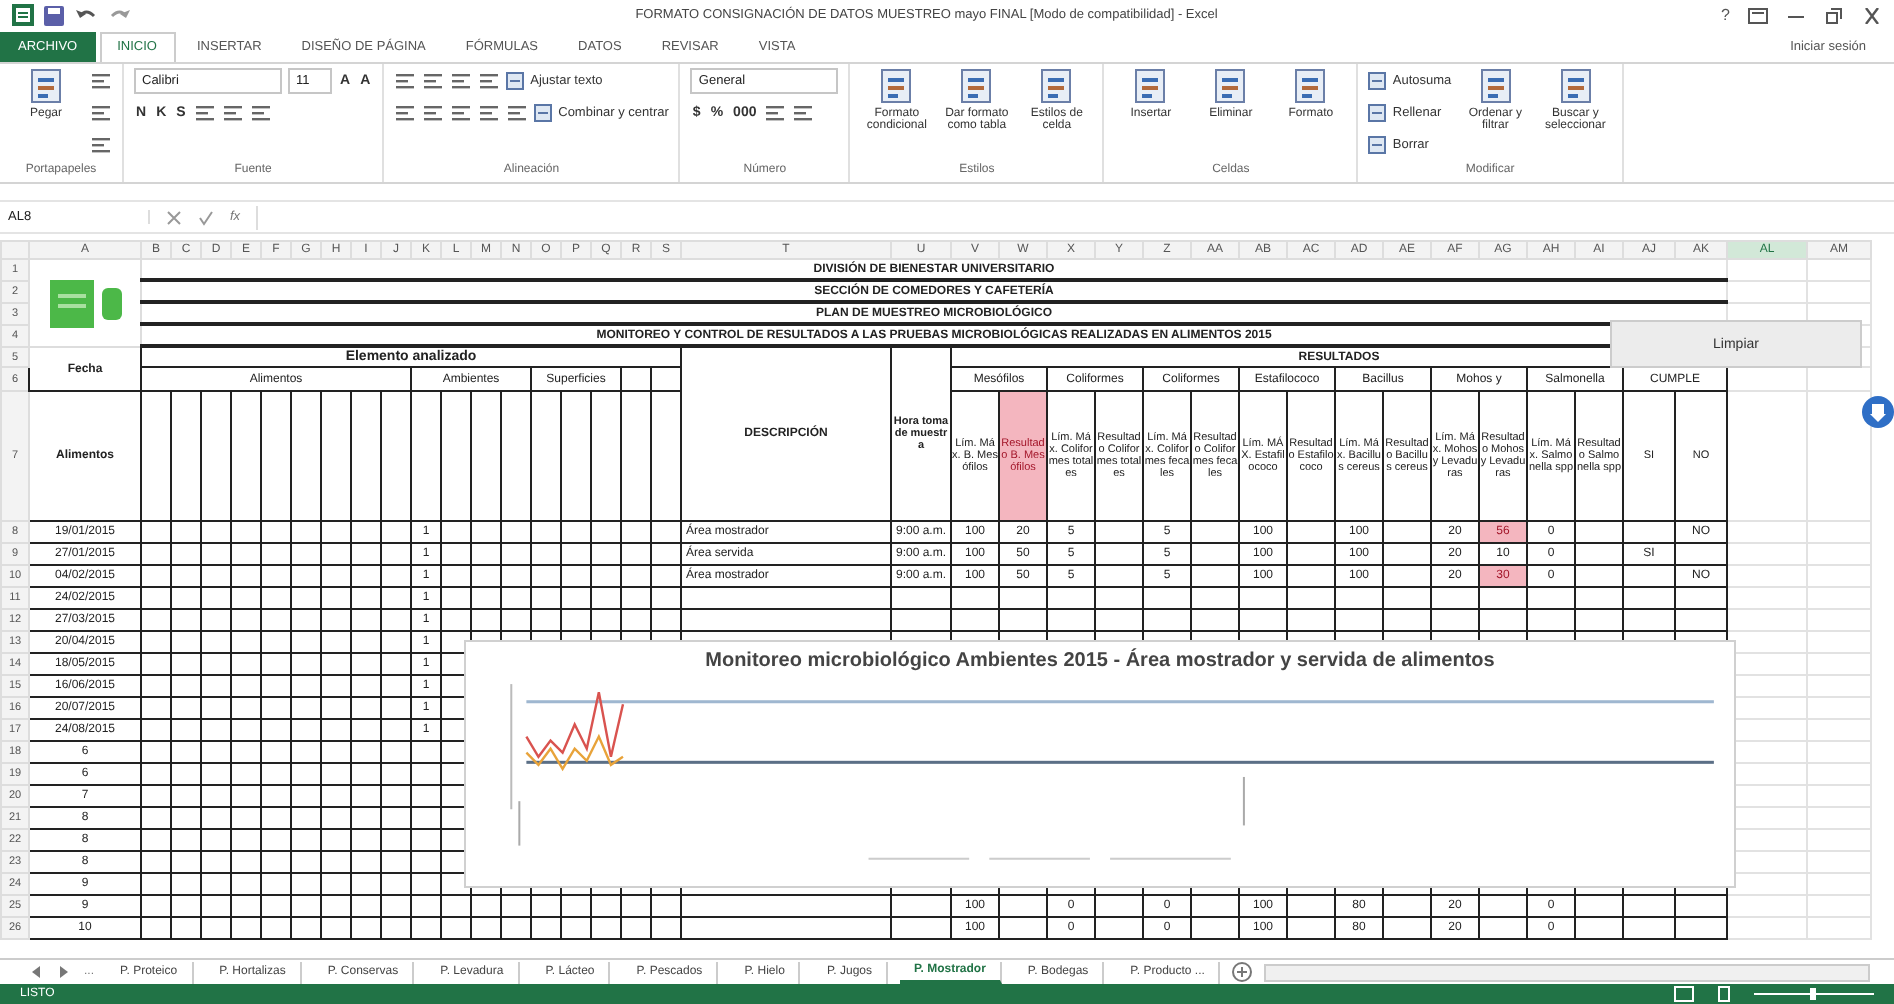  I want to click on ribbon-display-icon, so click(1758, 15).